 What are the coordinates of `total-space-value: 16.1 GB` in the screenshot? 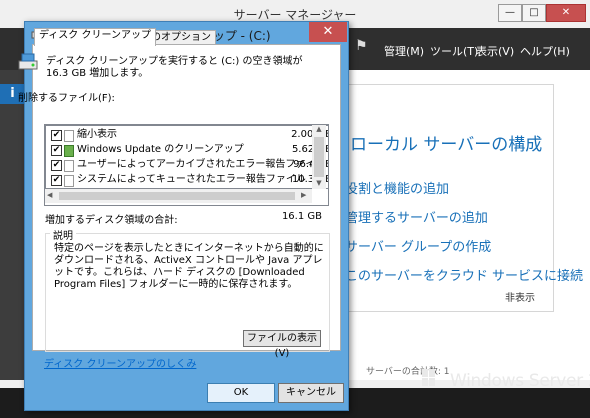 It's located at (301, 216).